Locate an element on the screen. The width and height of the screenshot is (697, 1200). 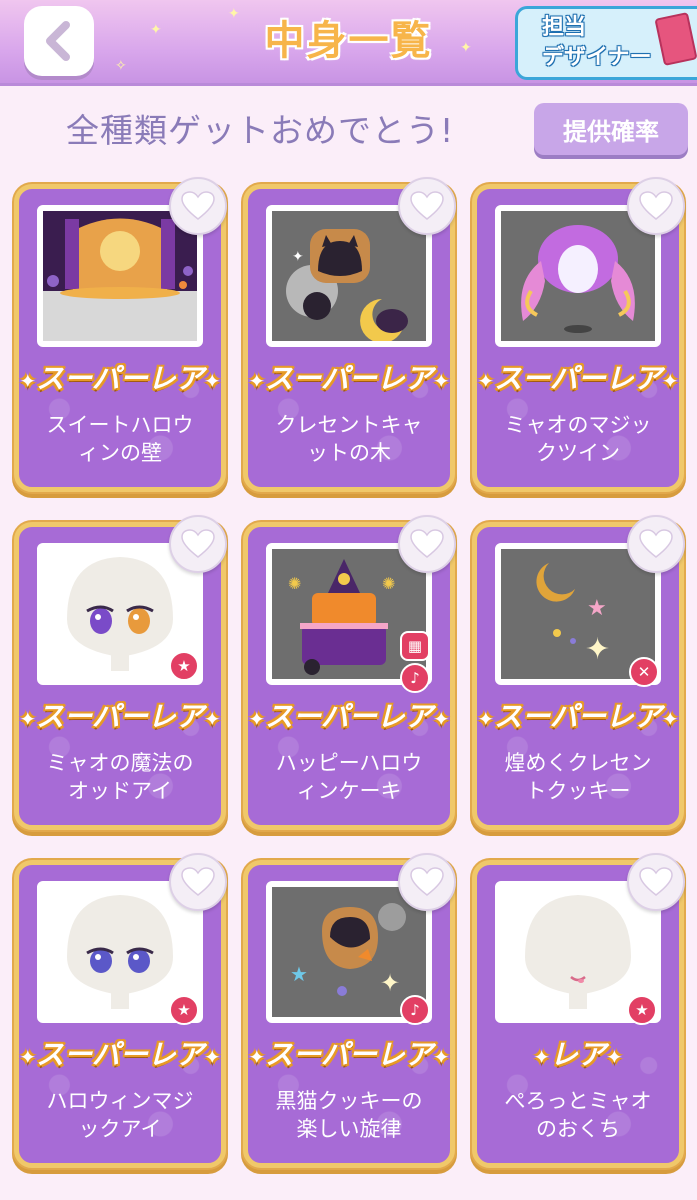
gift-badge-icon: ▦ is located at coordinates (415, 646).